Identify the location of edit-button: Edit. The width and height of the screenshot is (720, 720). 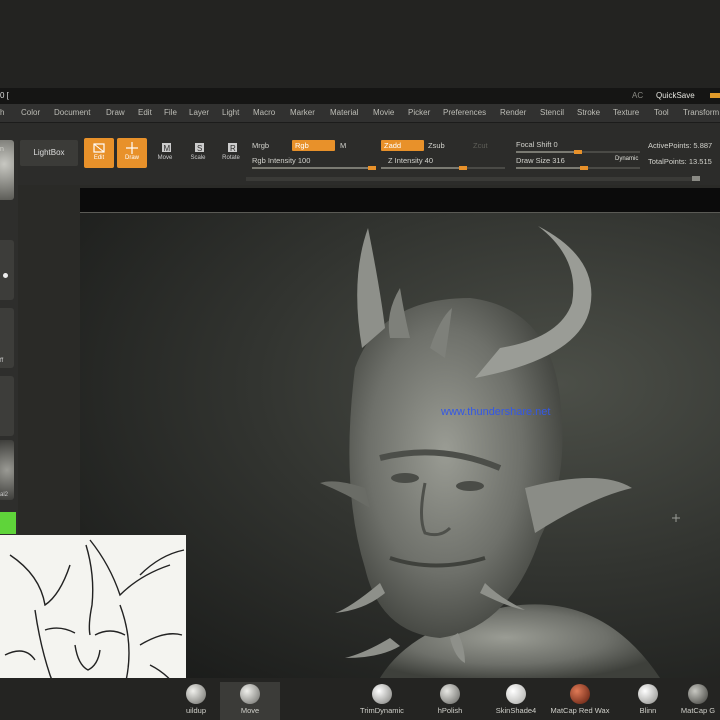
(99, 153).